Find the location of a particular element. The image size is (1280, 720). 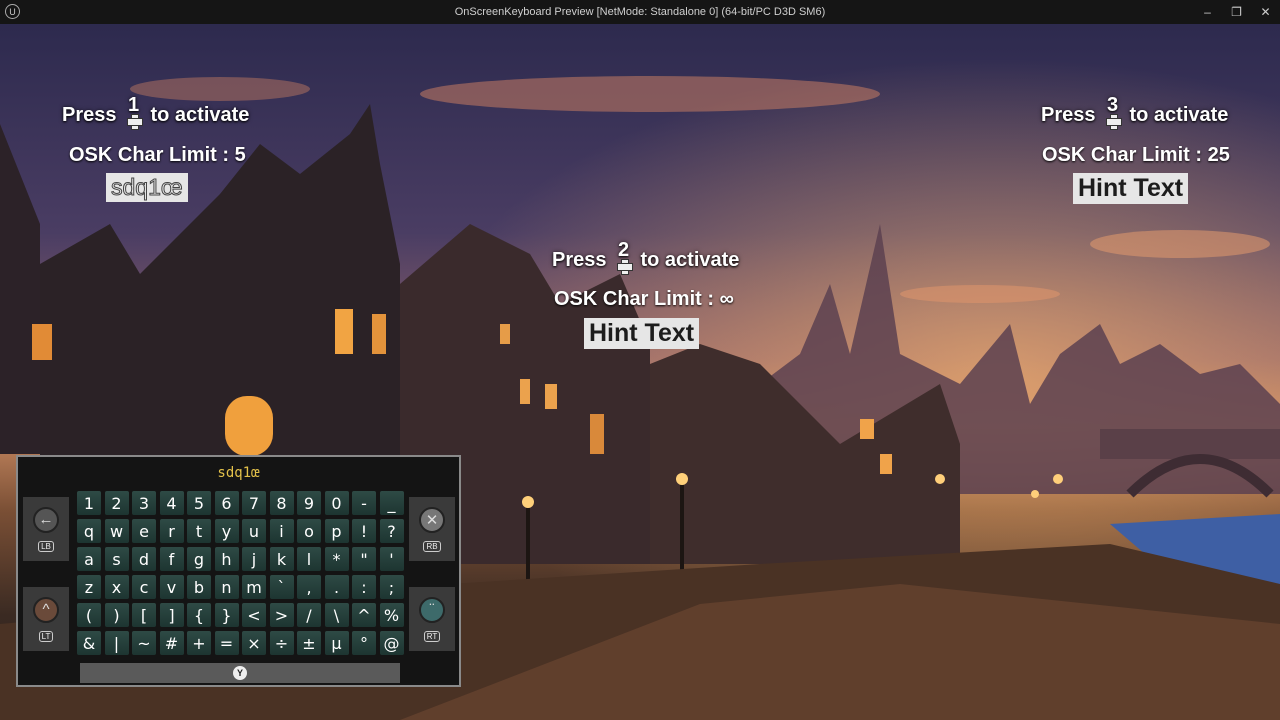

key: v is located at coordinates (171, 587).